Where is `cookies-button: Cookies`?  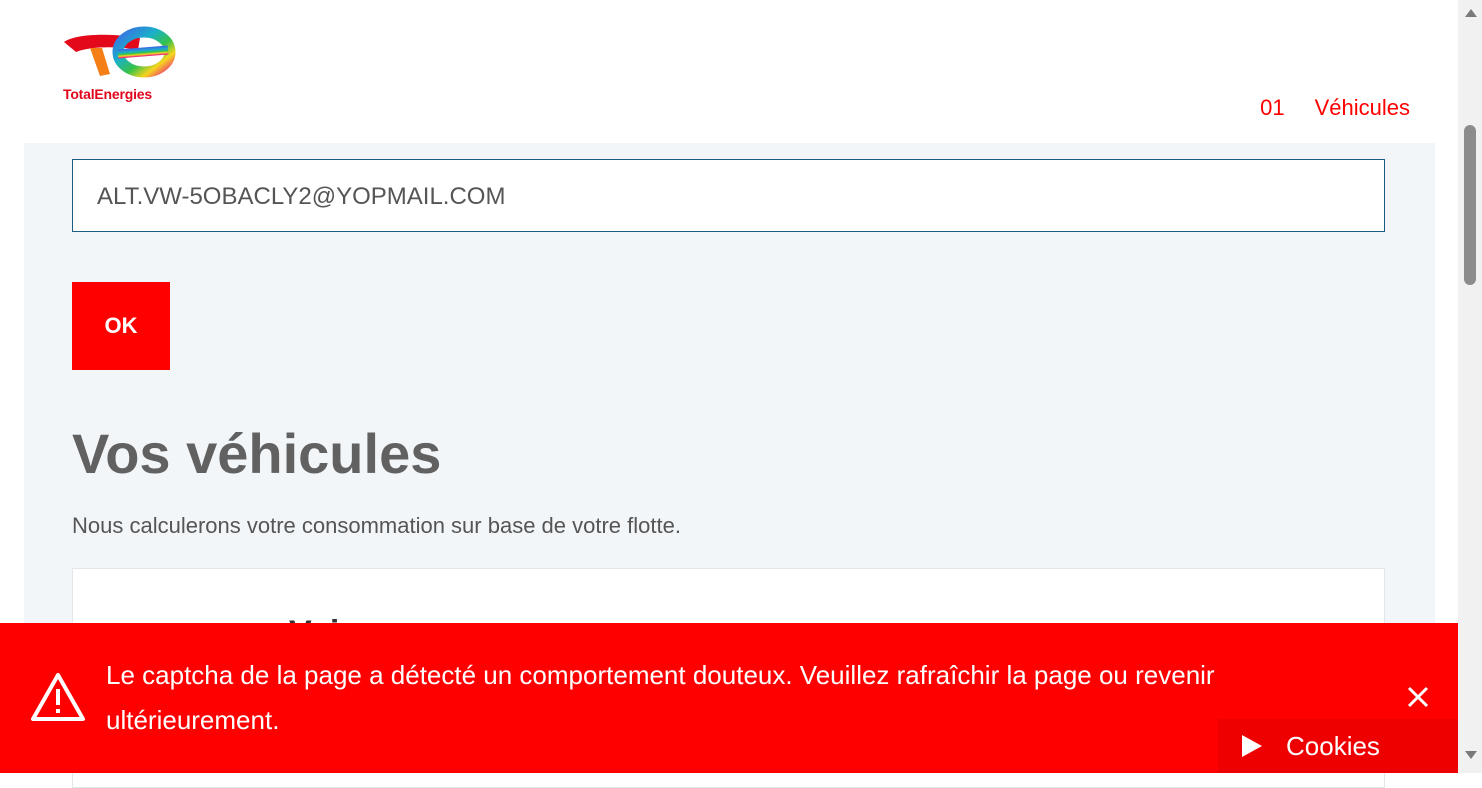 cookies-button: Cookies is located at coordinates (1338, 746).